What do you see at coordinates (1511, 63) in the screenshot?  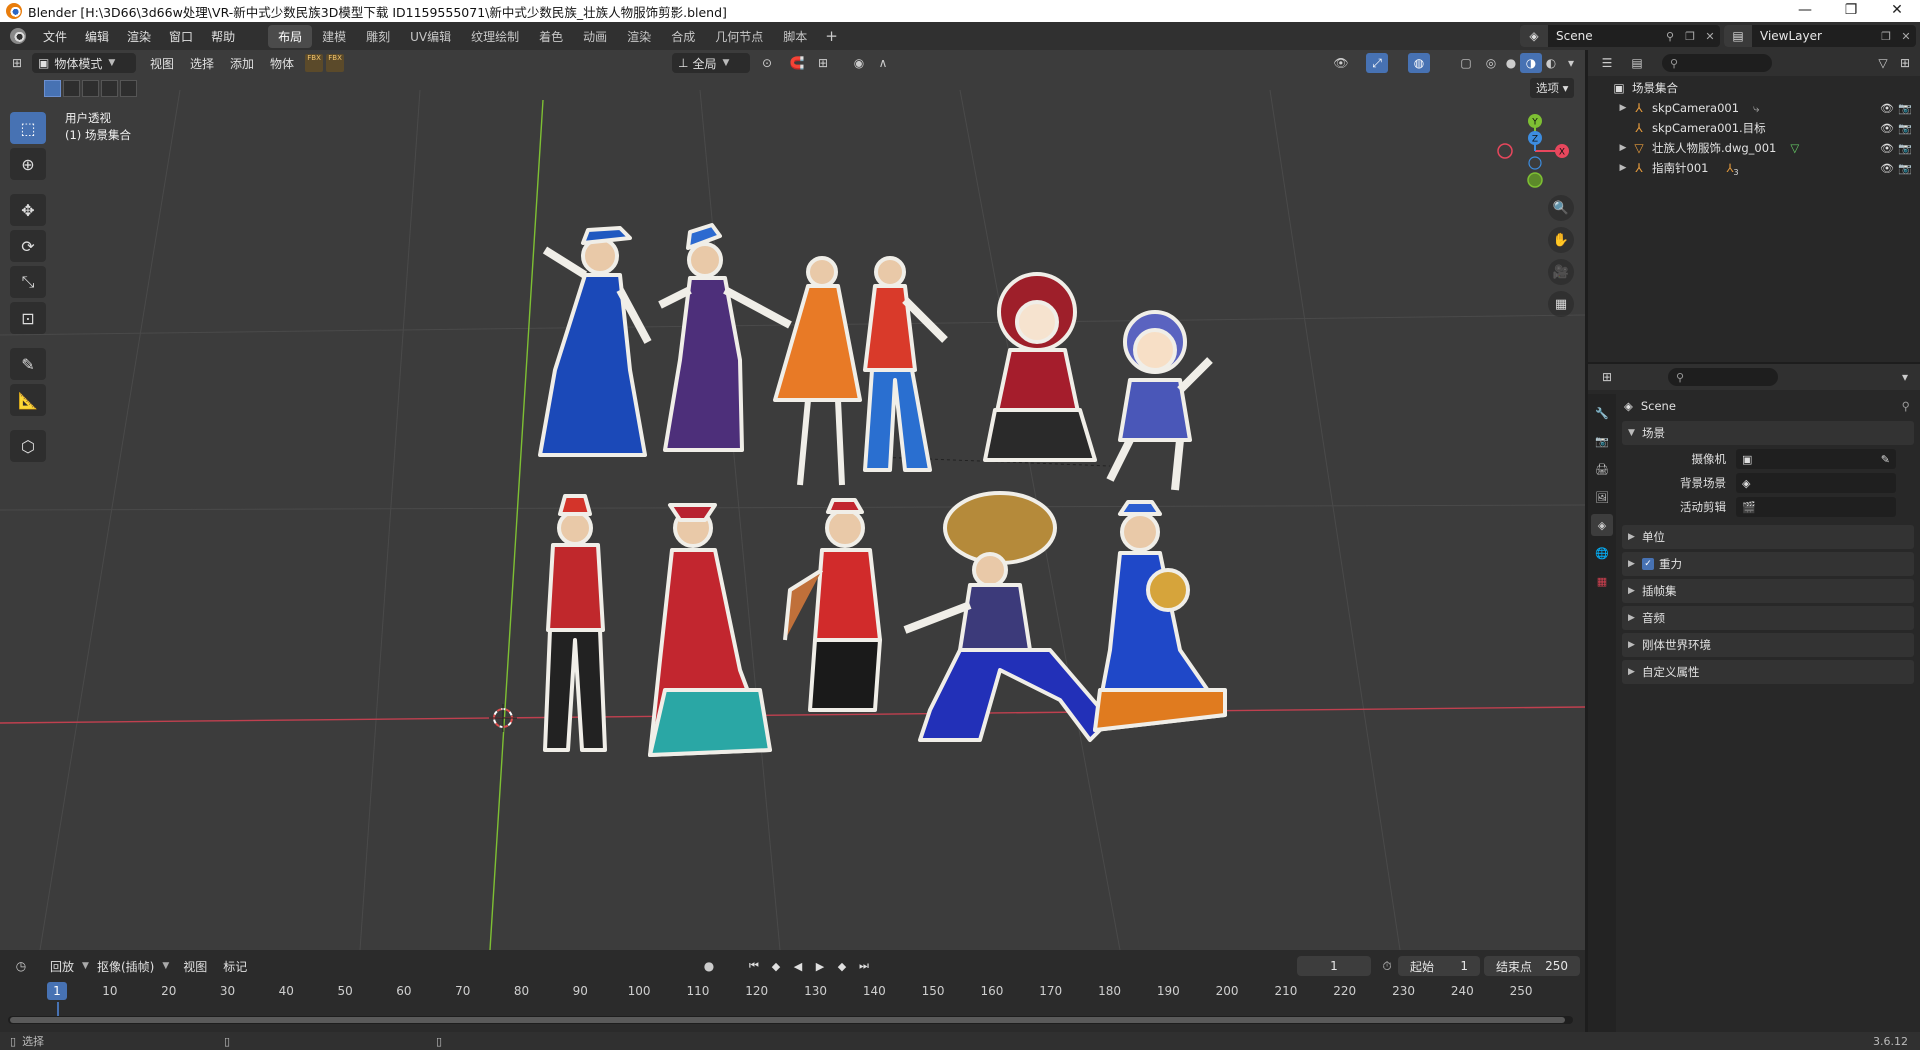 I see `solid-shading-icon: ●` at bounding box center [1511, 63].